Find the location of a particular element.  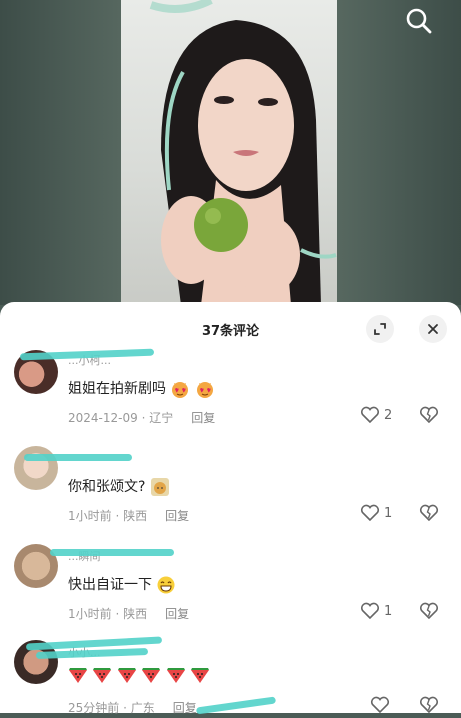

comment-meta: 25分钟前 · 广东 回复 is located at coordinates (132, 708).